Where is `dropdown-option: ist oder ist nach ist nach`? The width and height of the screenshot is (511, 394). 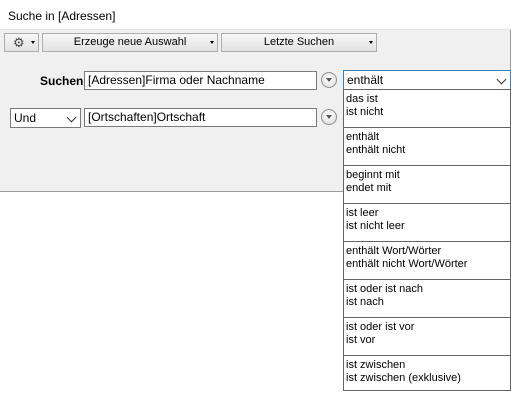 dropdown-option: ist oder ist nach ist nach is located at coordinates (427, 299).